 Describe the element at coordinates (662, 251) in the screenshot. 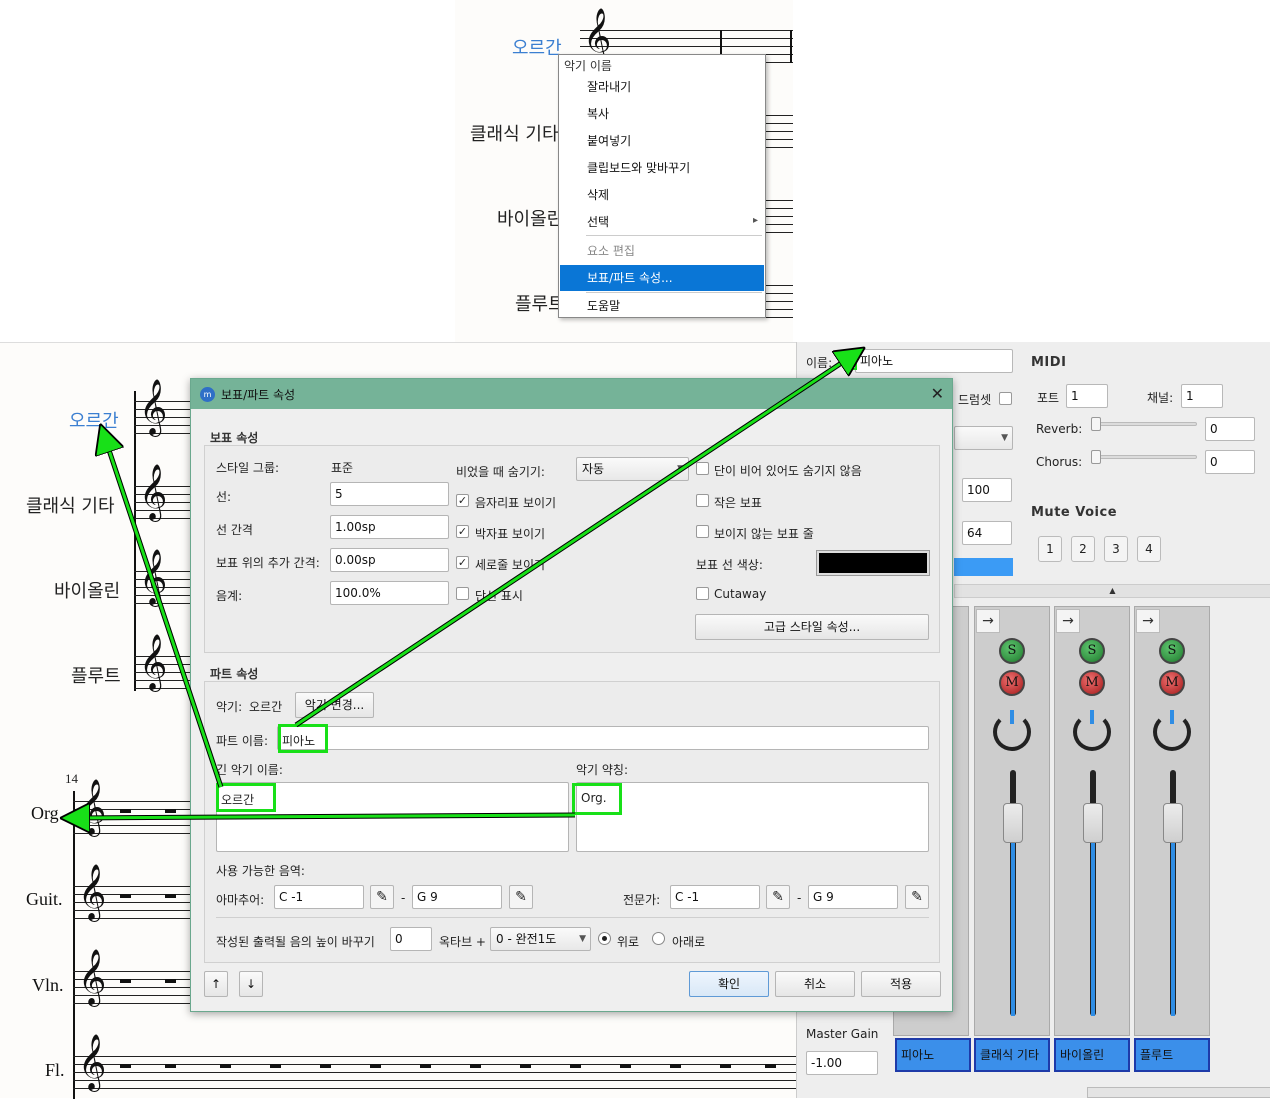

I see `menu-item-edit-element: 요소 편집` at that location.